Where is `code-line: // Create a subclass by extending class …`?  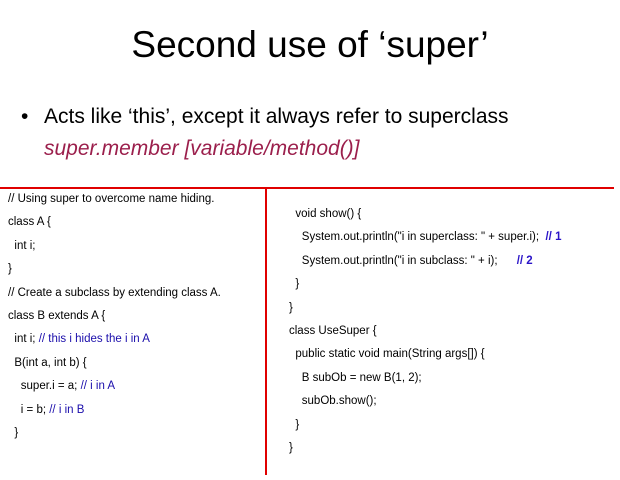
code-line: // Create a subclass by extending class … is located at coordinates (114, 293).